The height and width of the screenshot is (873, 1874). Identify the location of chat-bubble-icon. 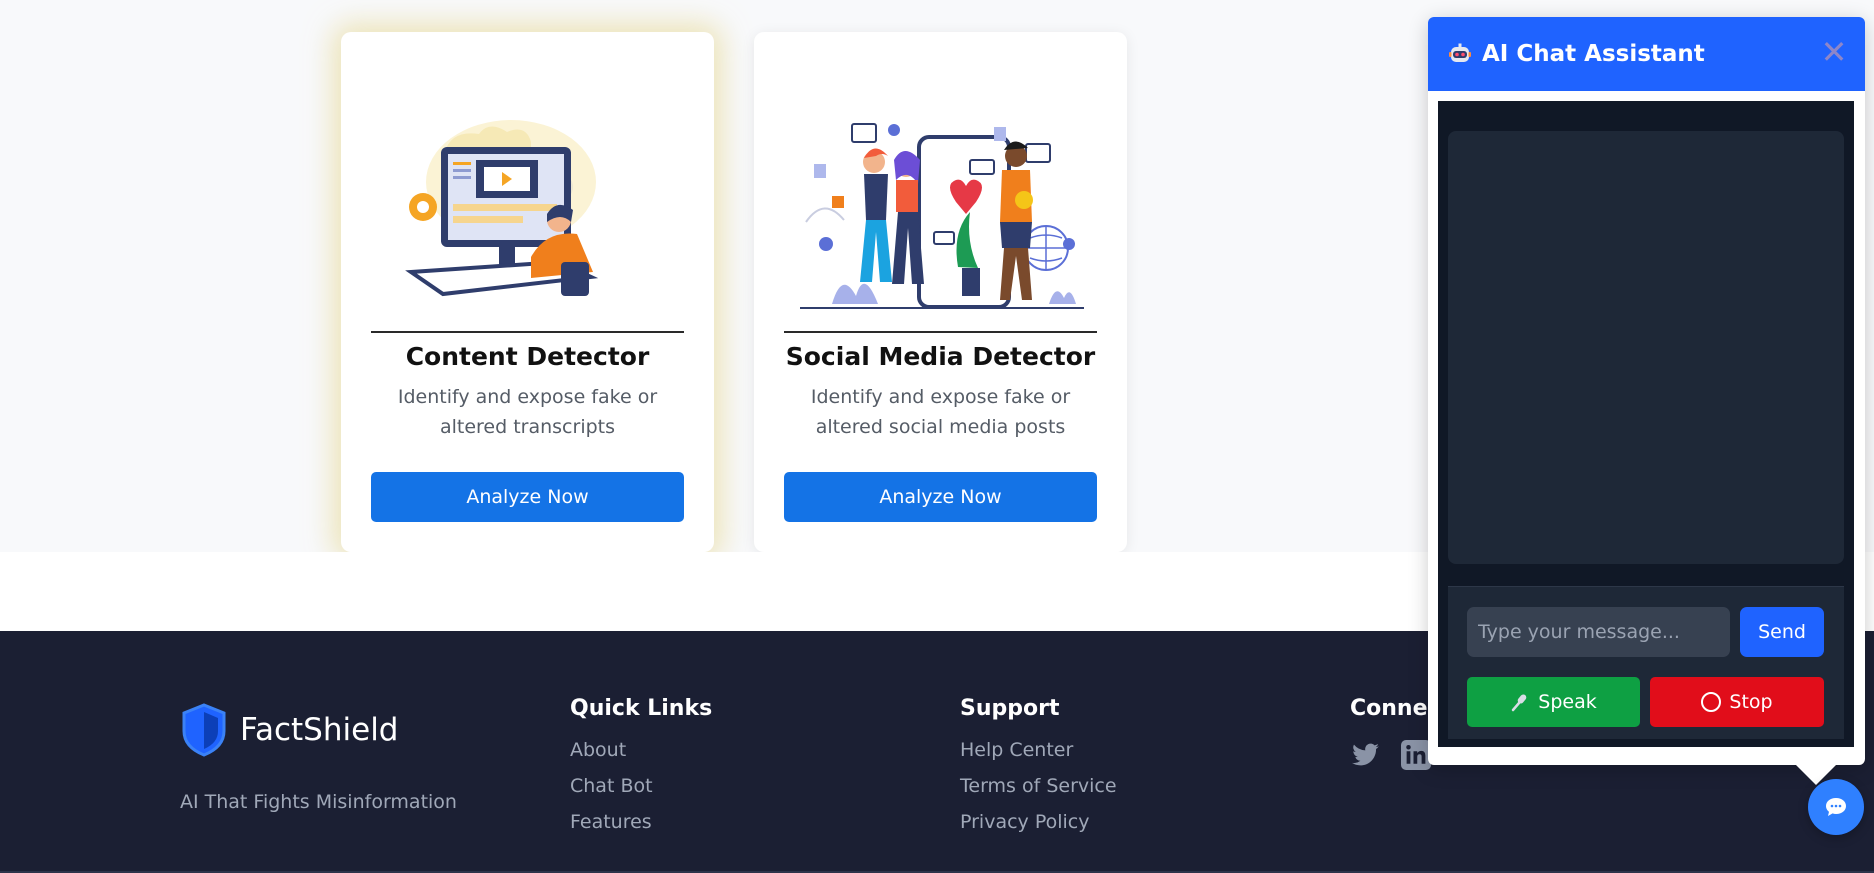
(1836, 807).